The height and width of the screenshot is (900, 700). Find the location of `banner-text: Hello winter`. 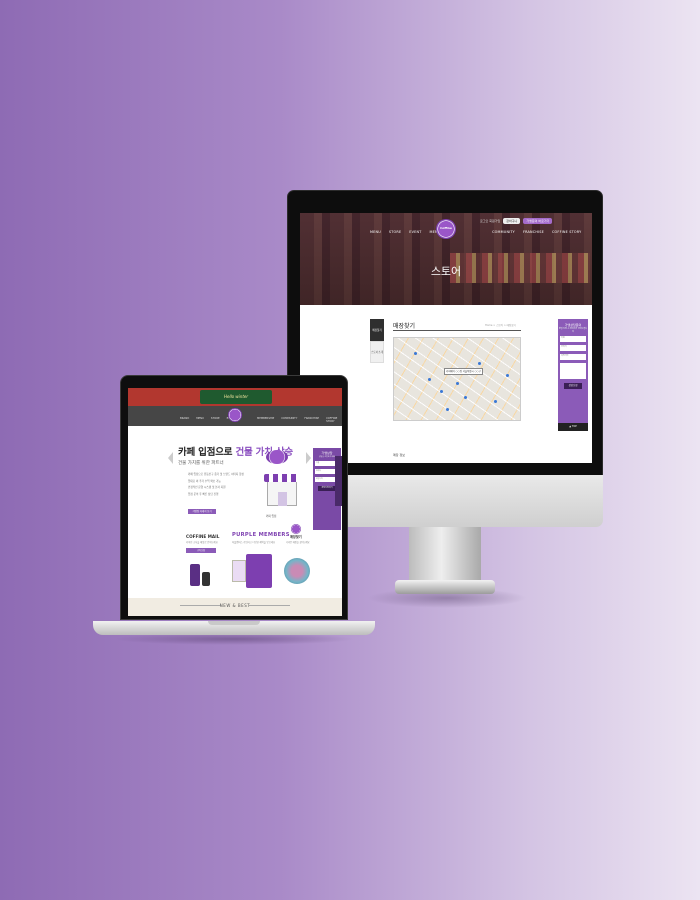

banner-text: Hello winter is located at coordinates (236, 397).